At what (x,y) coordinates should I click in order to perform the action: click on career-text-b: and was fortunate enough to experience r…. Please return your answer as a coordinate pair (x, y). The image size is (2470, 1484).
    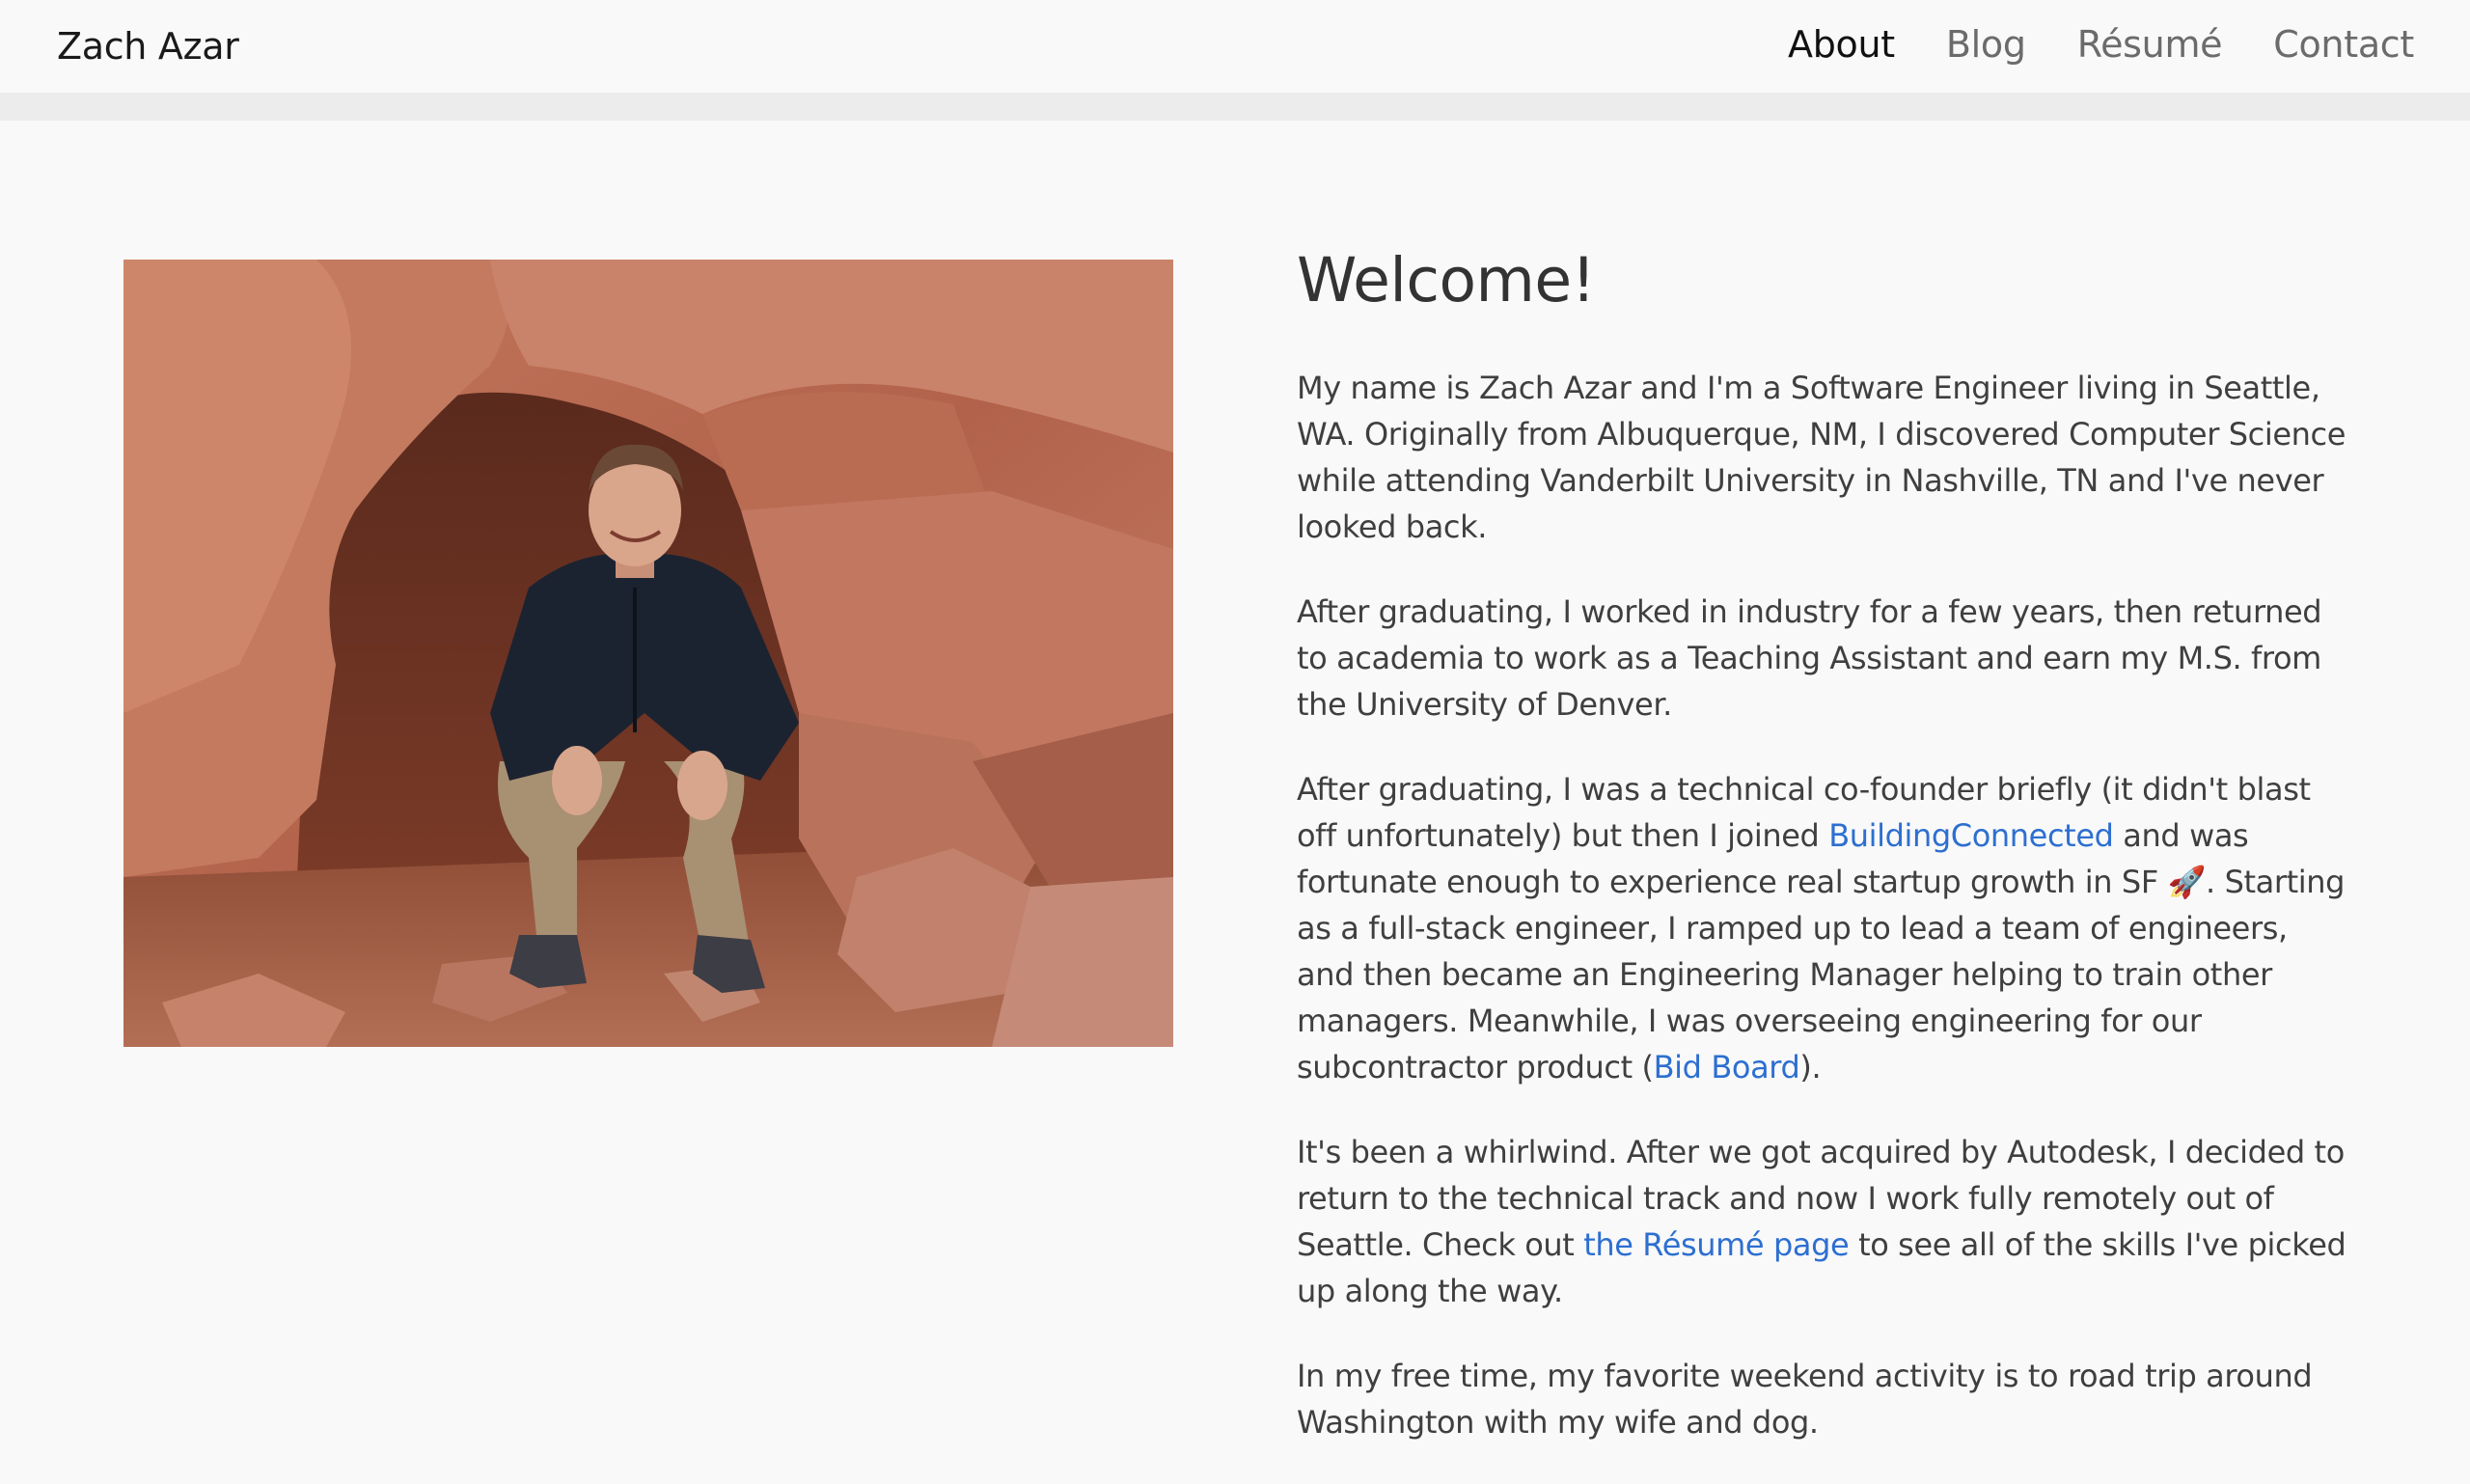
    Looking at the image, I should click on (1821, 951).